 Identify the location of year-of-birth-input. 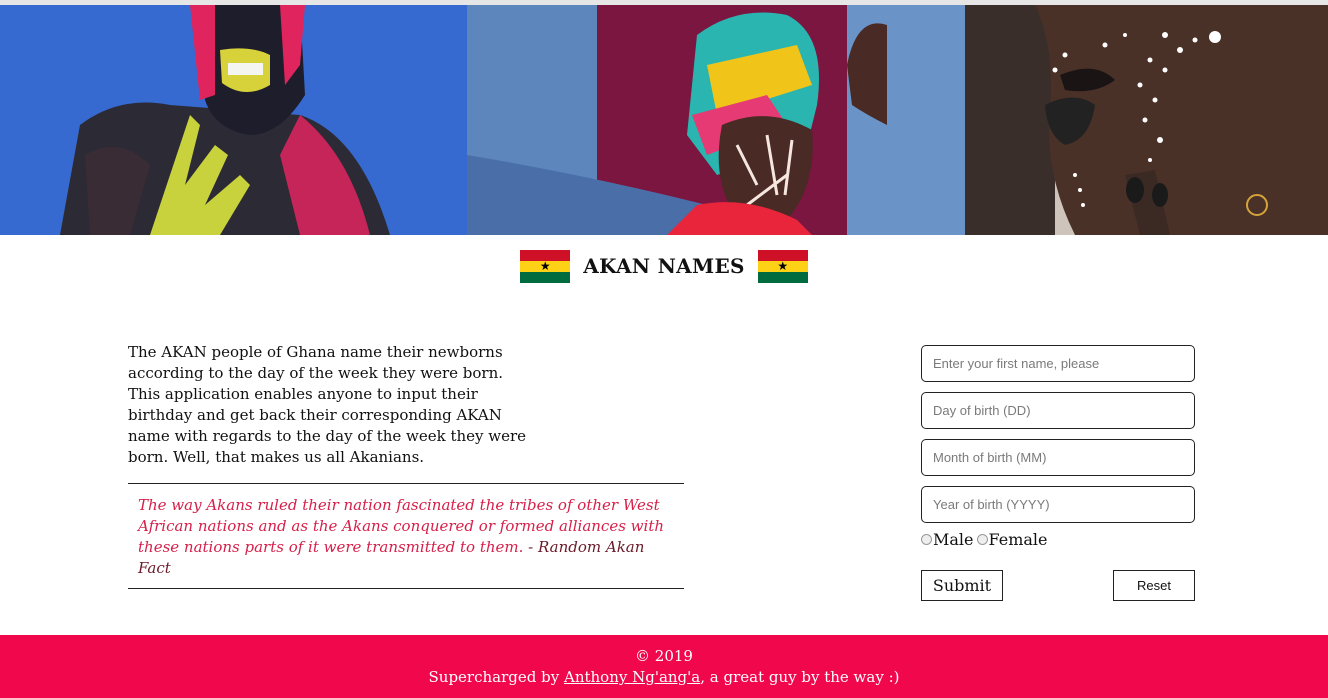
(1058, 504).